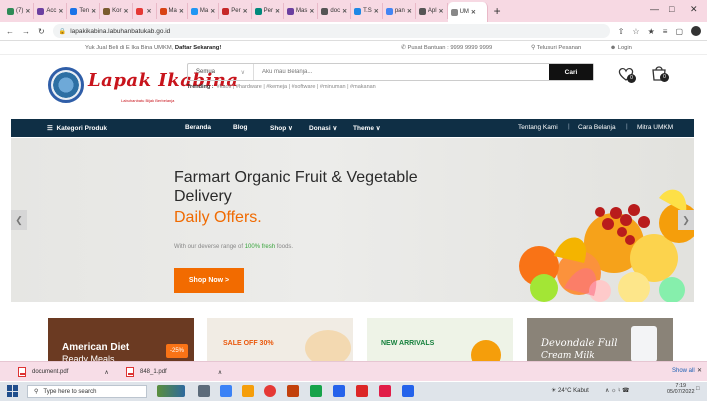 The height and width of the screenshot is (401, 707). Describe the element at coordinates (679, 31) in the screenshot. I see `sidebar-icon: ▢` at that location.